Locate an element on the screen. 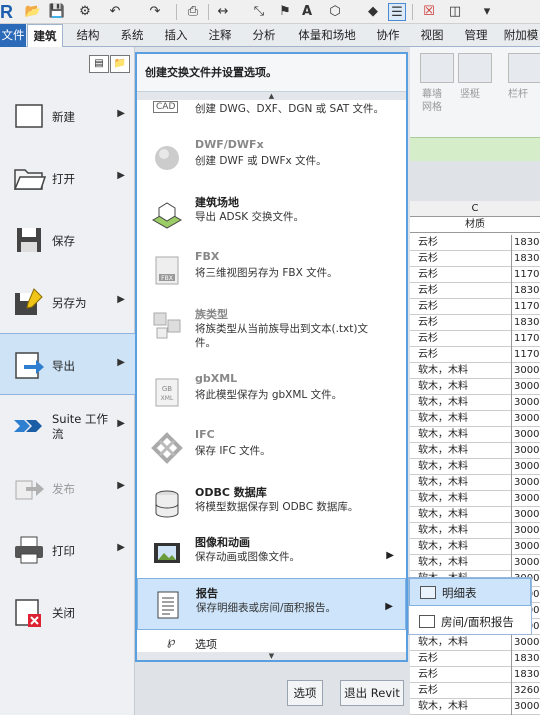 The image size is (540, 715). export-item-title: ODBC 数据库 is located at coordinates (231, 492).